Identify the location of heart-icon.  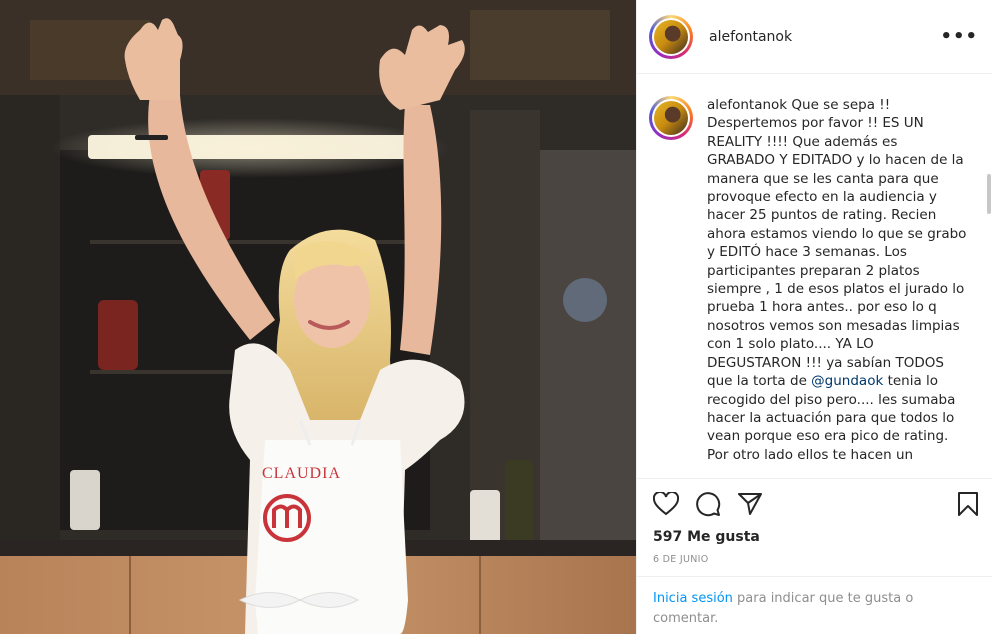
(666, 504).